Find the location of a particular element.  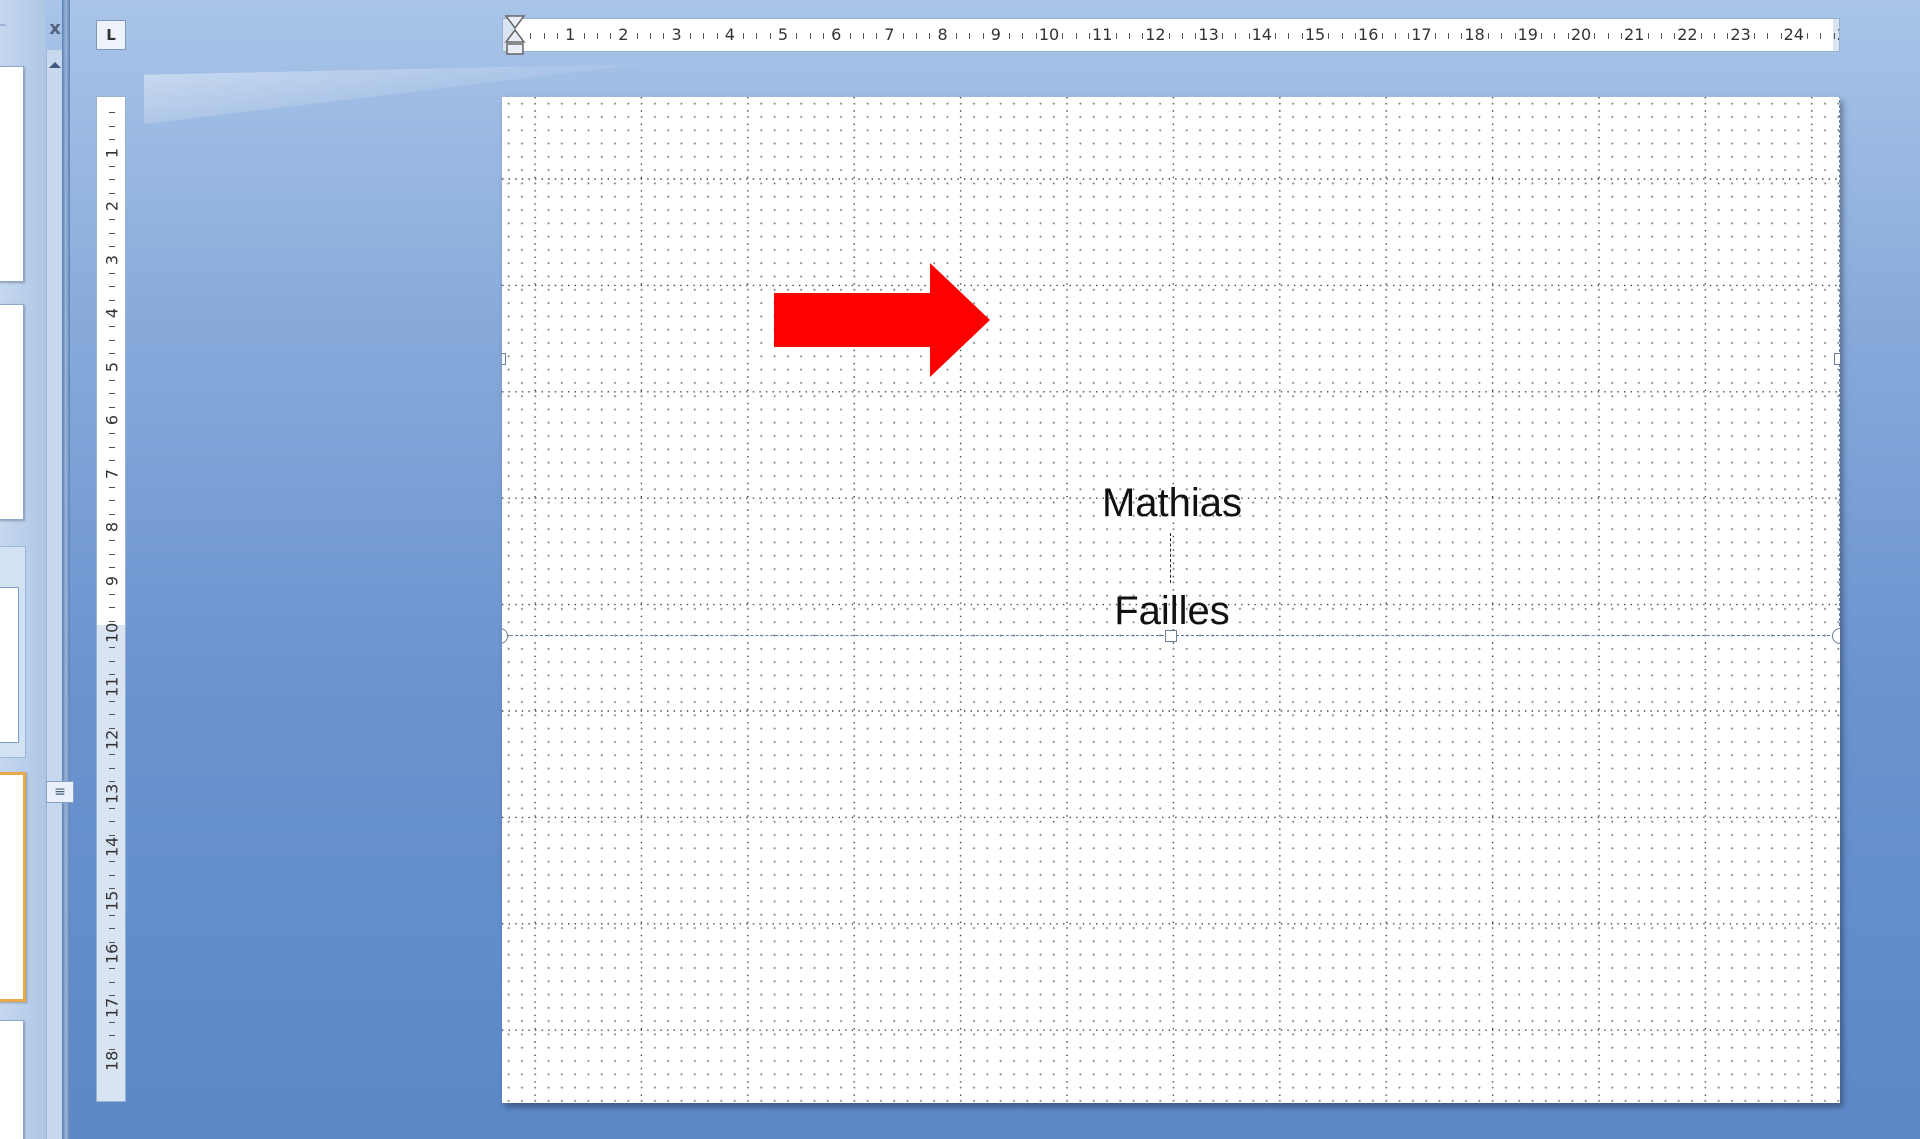

indent-marker-icon is located at coordinates (515, 38).